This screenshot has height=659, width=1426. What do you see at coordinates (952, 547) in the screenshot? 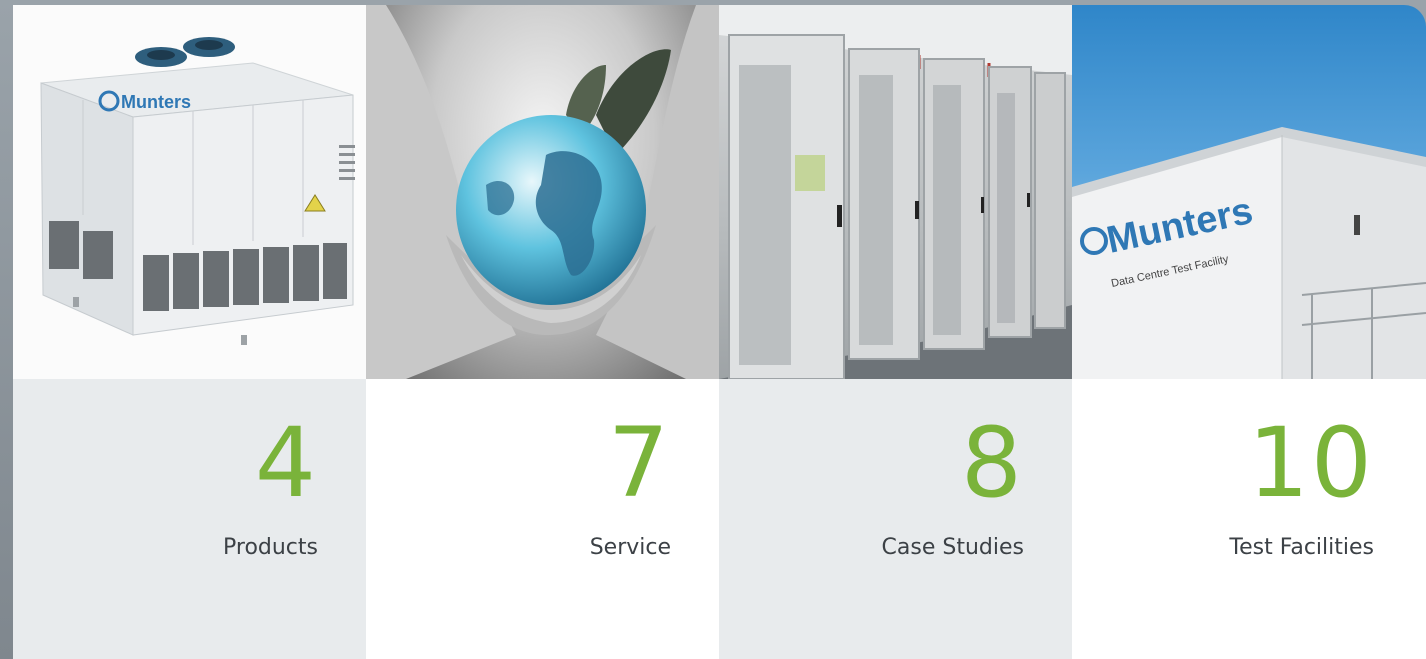
I see `tile-case-studies-label: Case Studies` at bounding box center [952, 547].